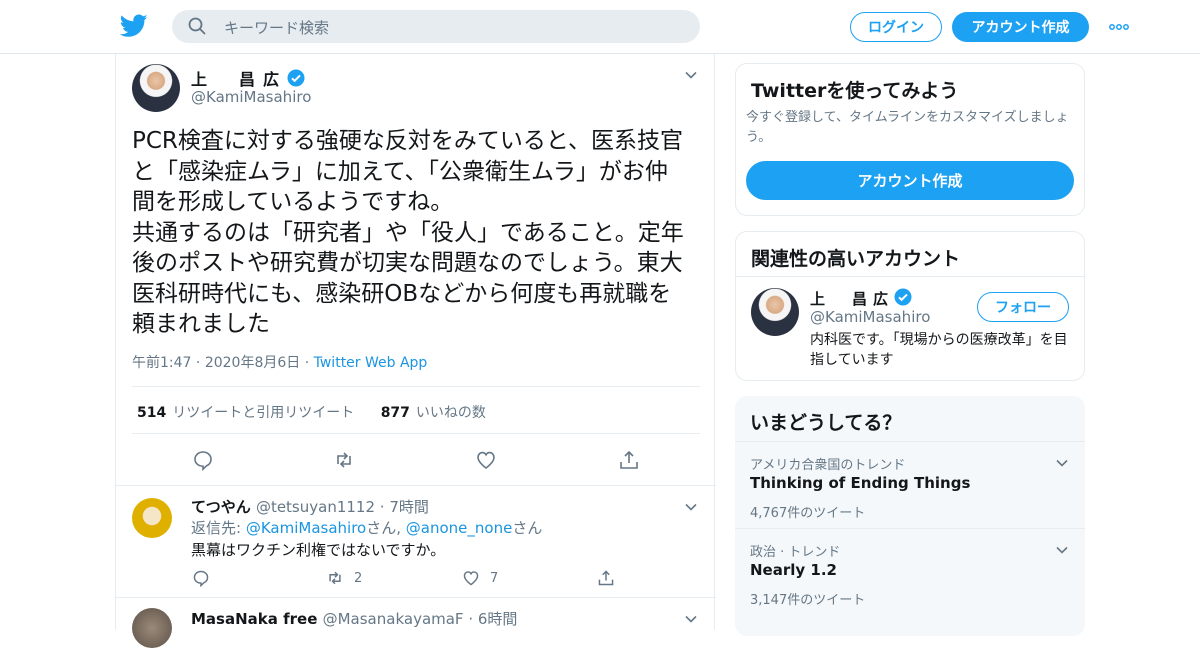 The image size is (1200, 648). What do you see at coordinates (134, 26) in the screenshot?
I see `twitter-bird-icon` at bounding box center [134, 26].